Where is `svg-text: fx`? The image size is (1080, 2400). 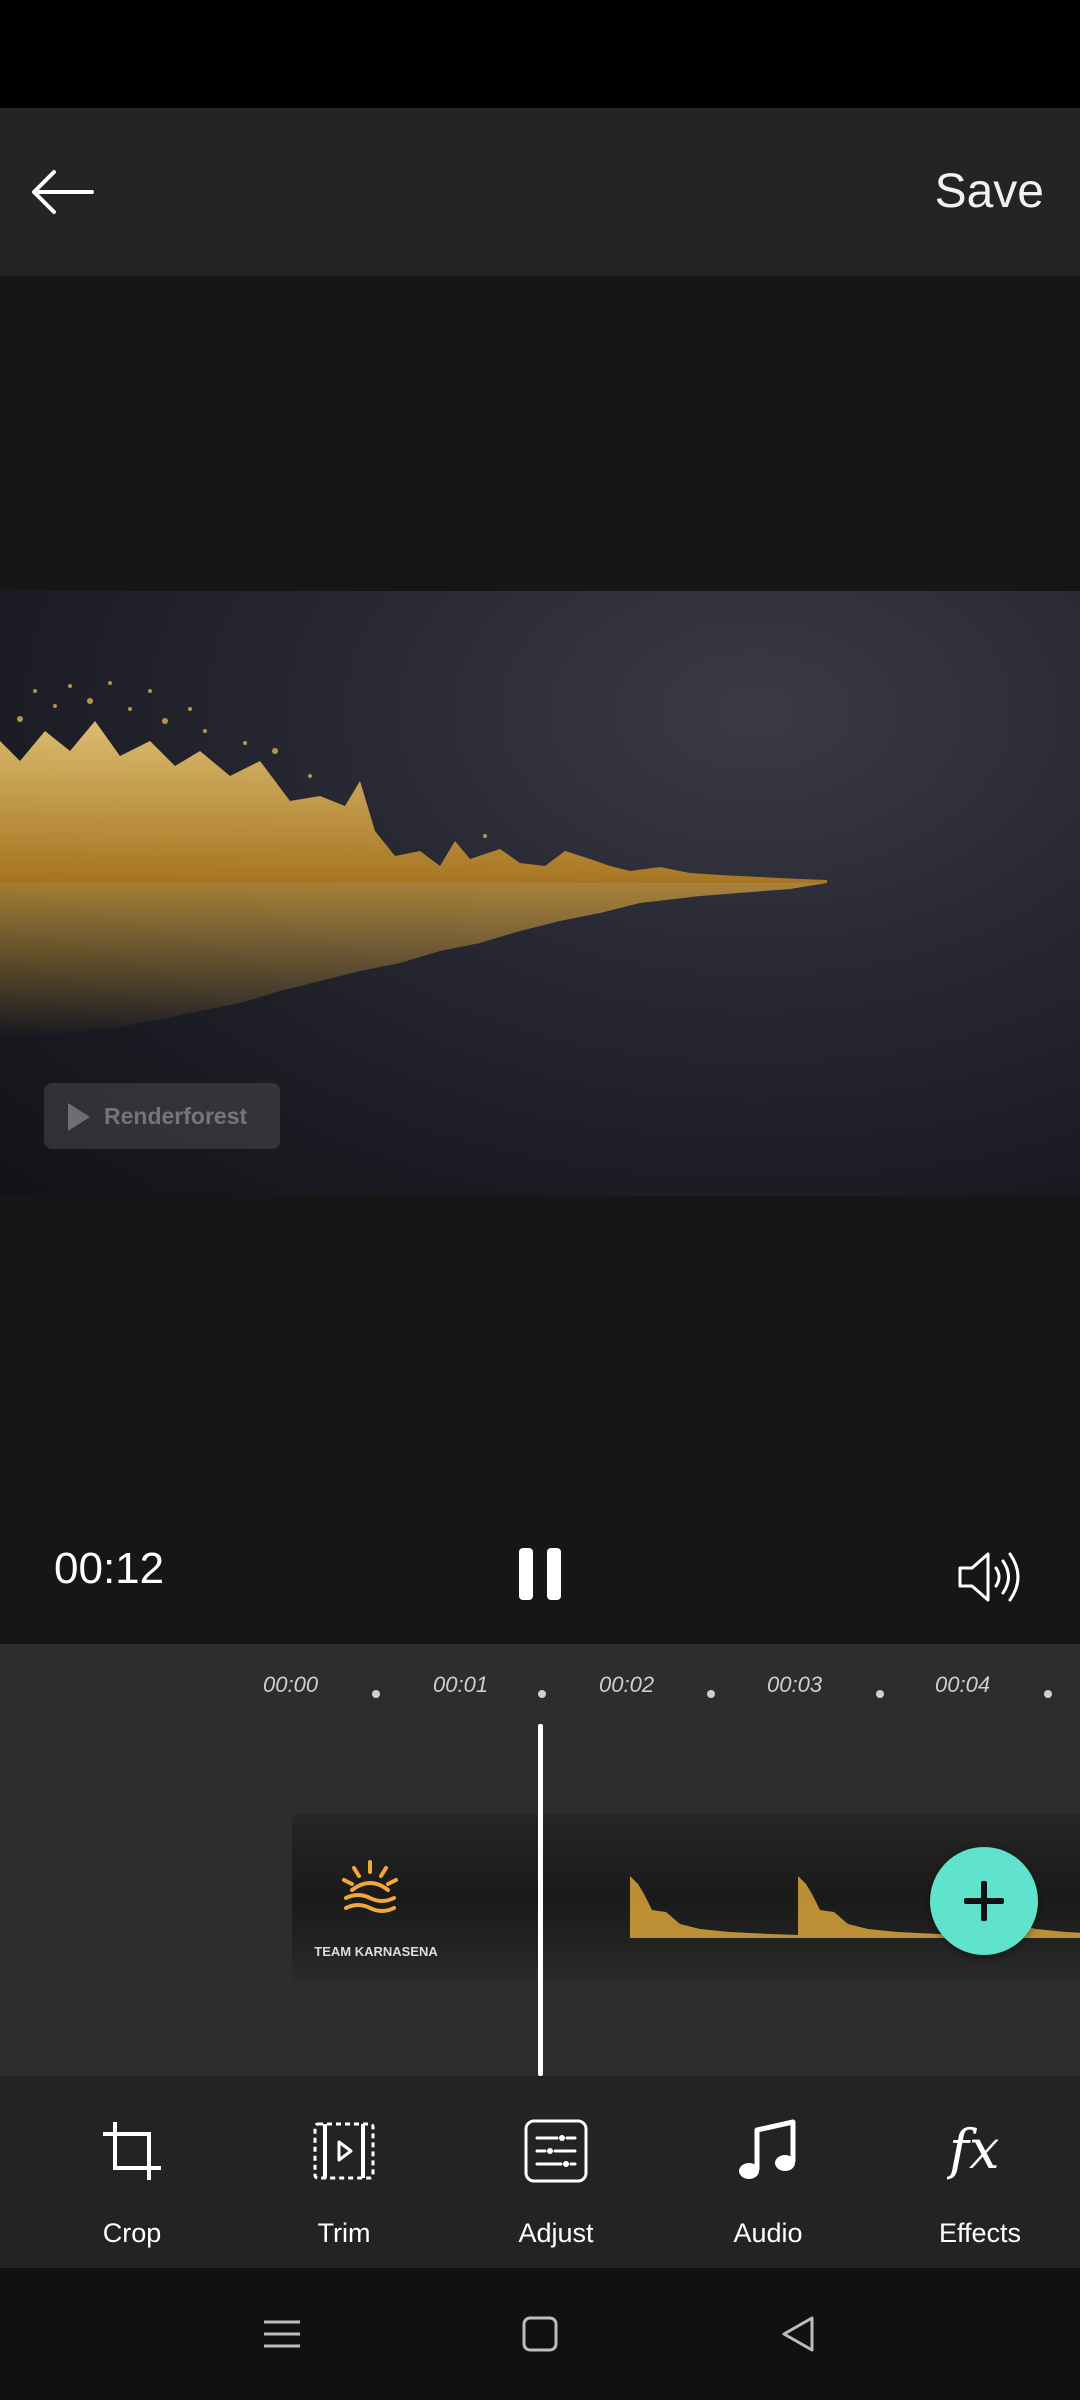 svg-text: fx is located at coordinates (973, 2149).